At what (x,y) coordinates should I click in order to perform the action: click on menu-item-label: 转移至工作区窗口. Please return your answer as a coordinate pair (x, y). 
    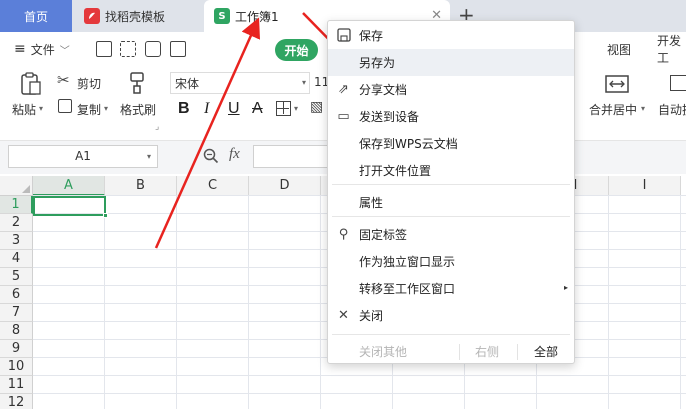
    Looking at the image, I should click on (407, 289).